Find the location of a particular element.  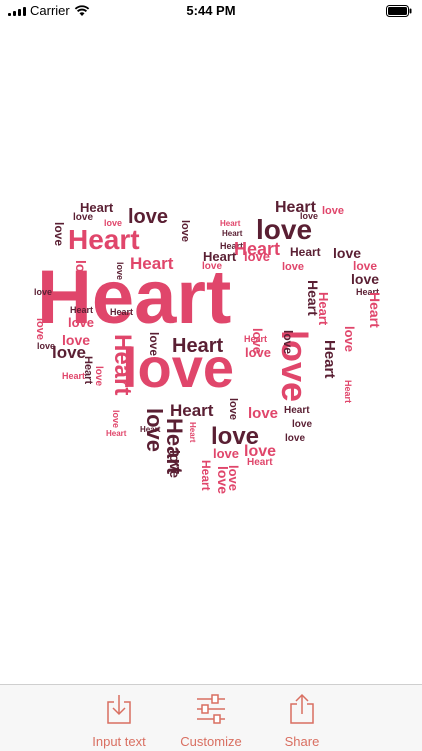

status-bar: Carrier 5:44 PM is located at coordinates (211, 11).